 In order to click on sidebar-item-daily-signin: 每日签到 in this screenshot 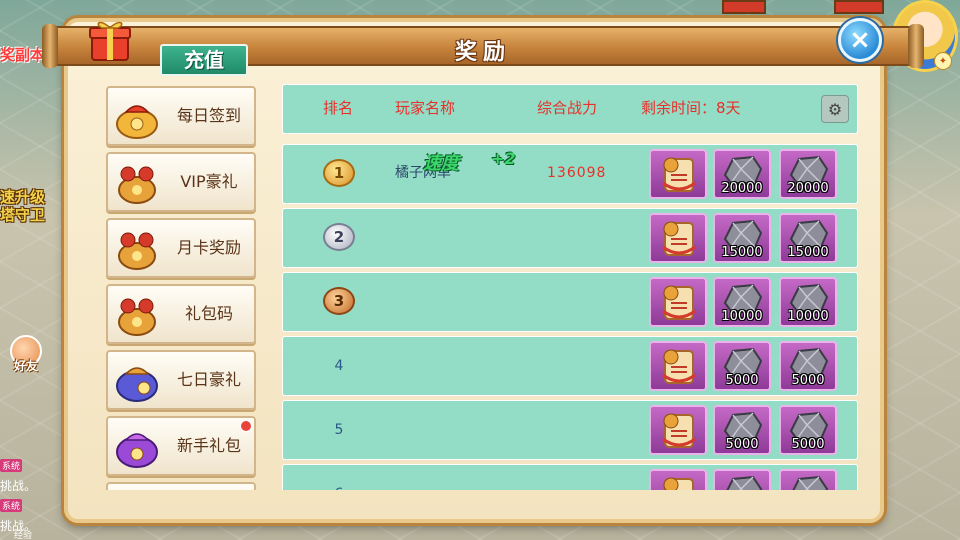, I will do `click(181, 116)`.